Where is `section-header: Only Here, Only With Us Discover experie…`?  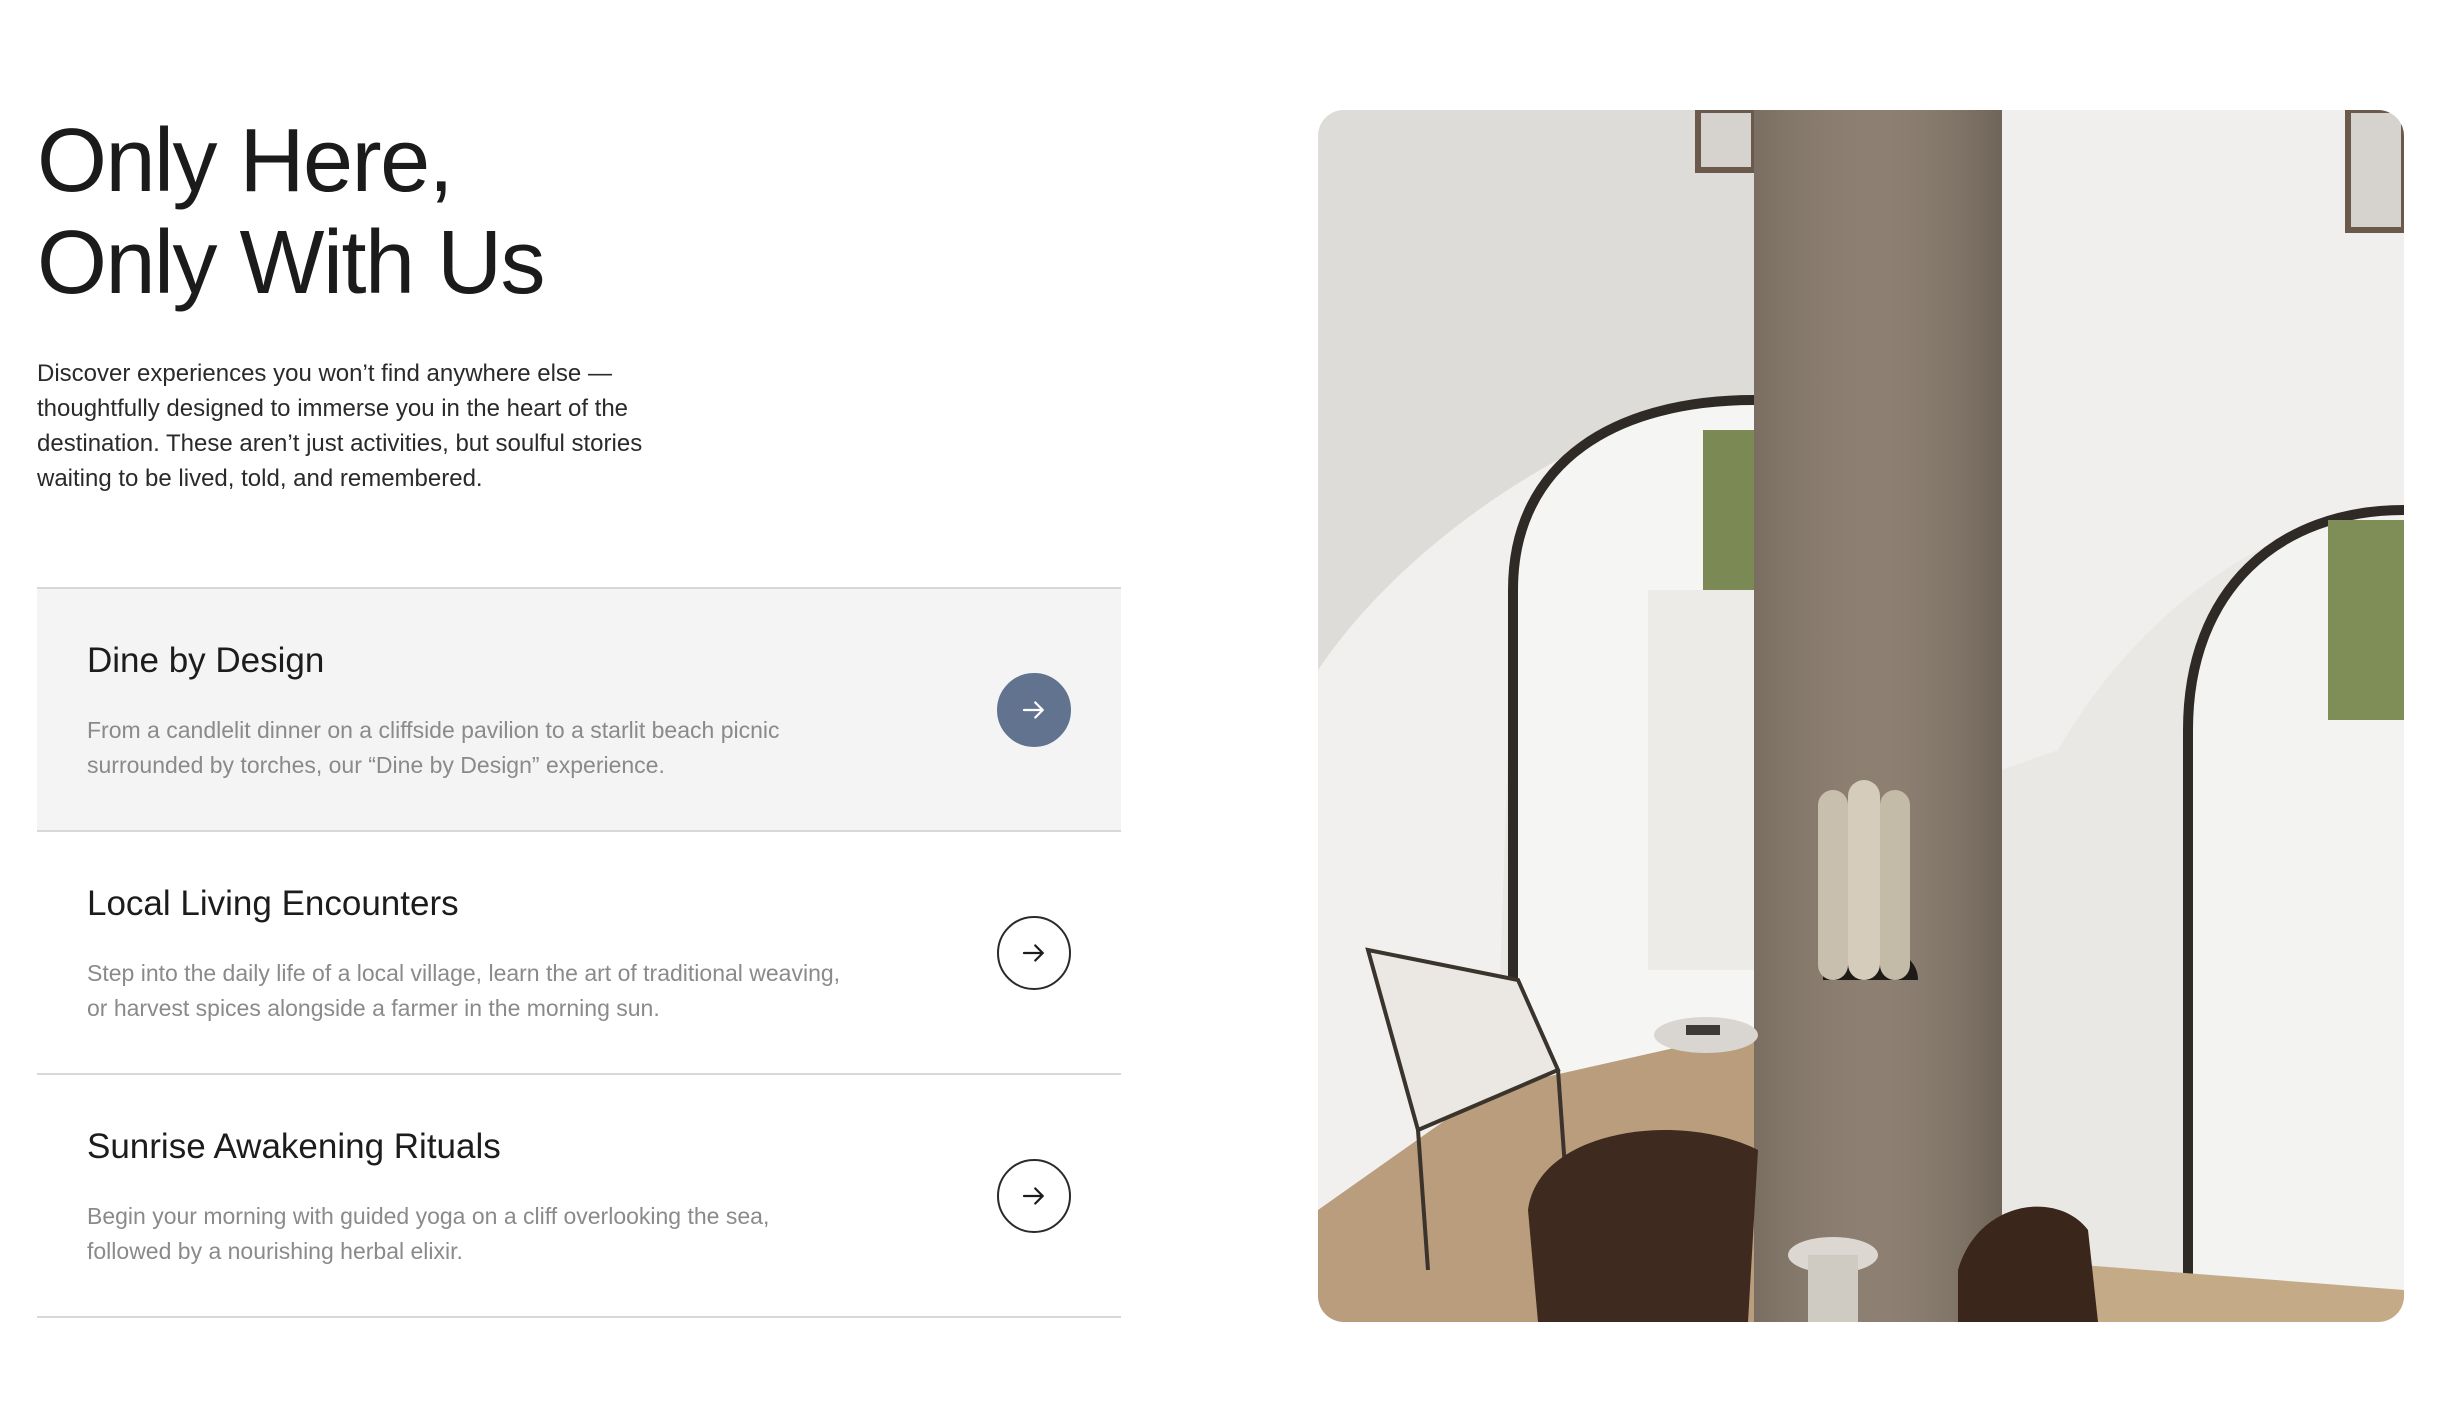 section-header: Only Here, Only With Us Discover experie… is located at coordinates (579, 303).